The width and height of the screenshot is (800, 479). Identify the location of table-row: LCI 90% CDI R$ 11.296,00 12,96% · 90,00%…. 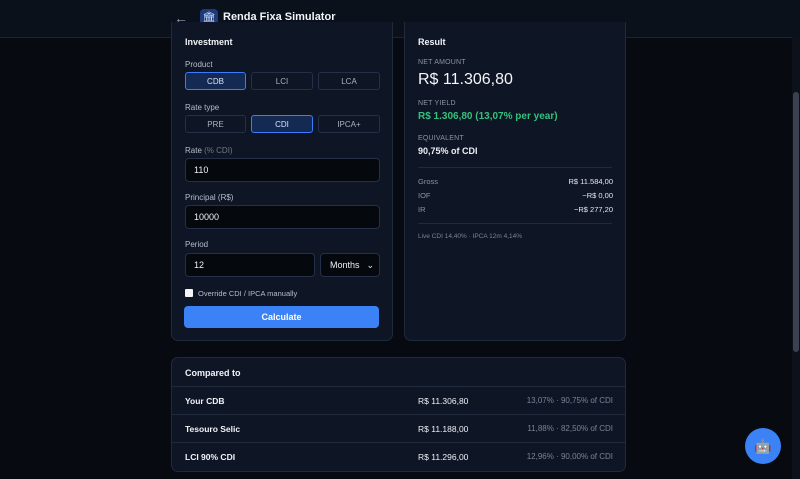
(398, 456).